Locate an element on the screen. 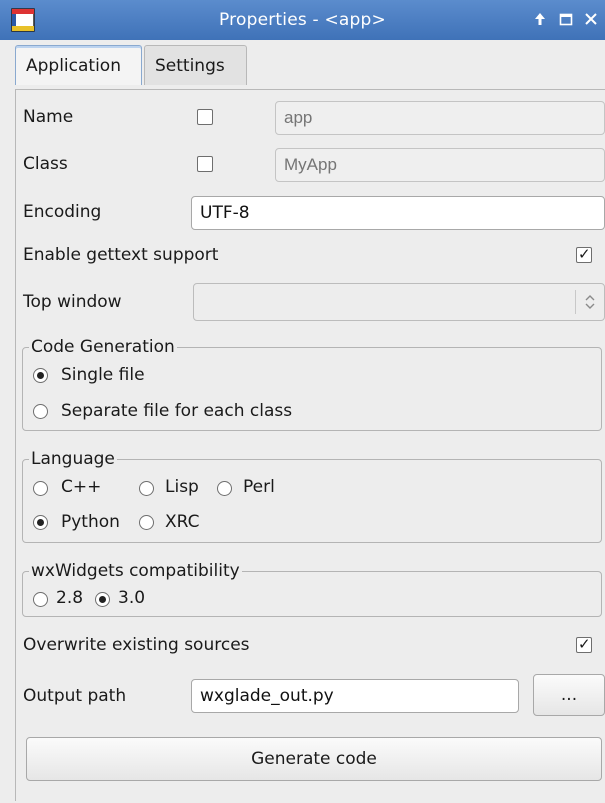 The height and width of the screenshot is (803, 605). close-icon is located at coordinates (591, 19).